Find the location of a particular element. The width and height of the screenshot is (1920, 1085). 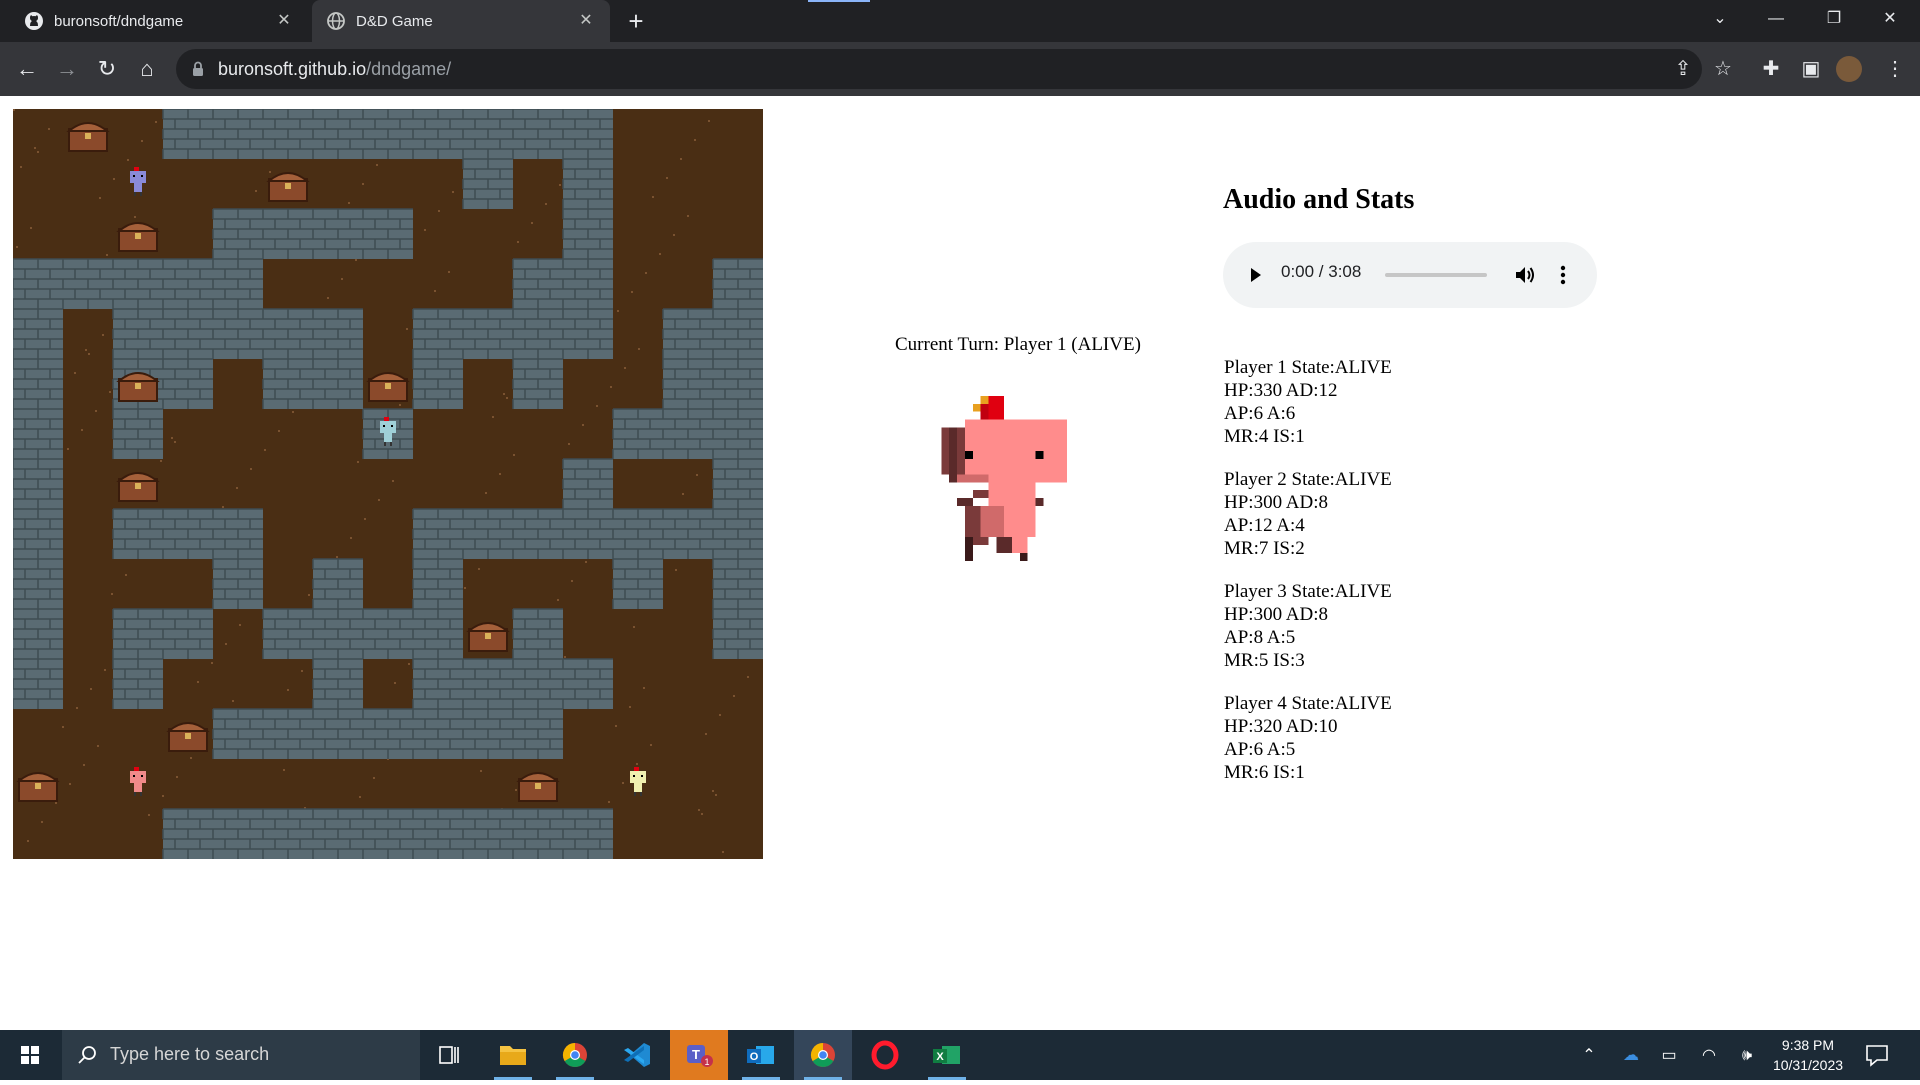

player-ap-a: AP:12 A:4 is located at coordinates (1264, 525).